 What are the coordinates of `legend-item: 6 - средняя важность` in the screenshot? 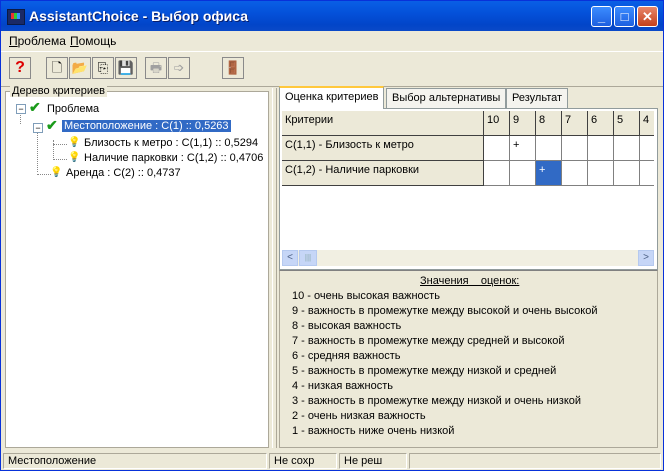 It's located at (346, 356).